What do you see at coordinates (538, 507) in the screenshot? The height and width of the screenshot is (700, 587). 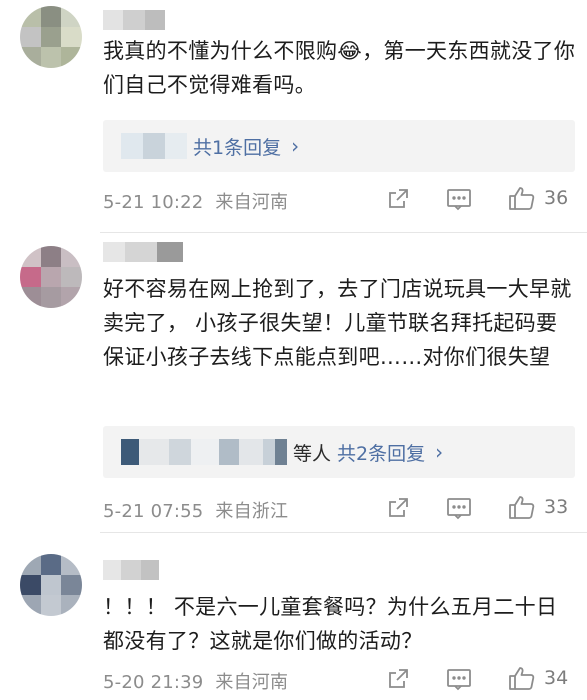 I see `like-button: 33` at bounding box center [538, 507].